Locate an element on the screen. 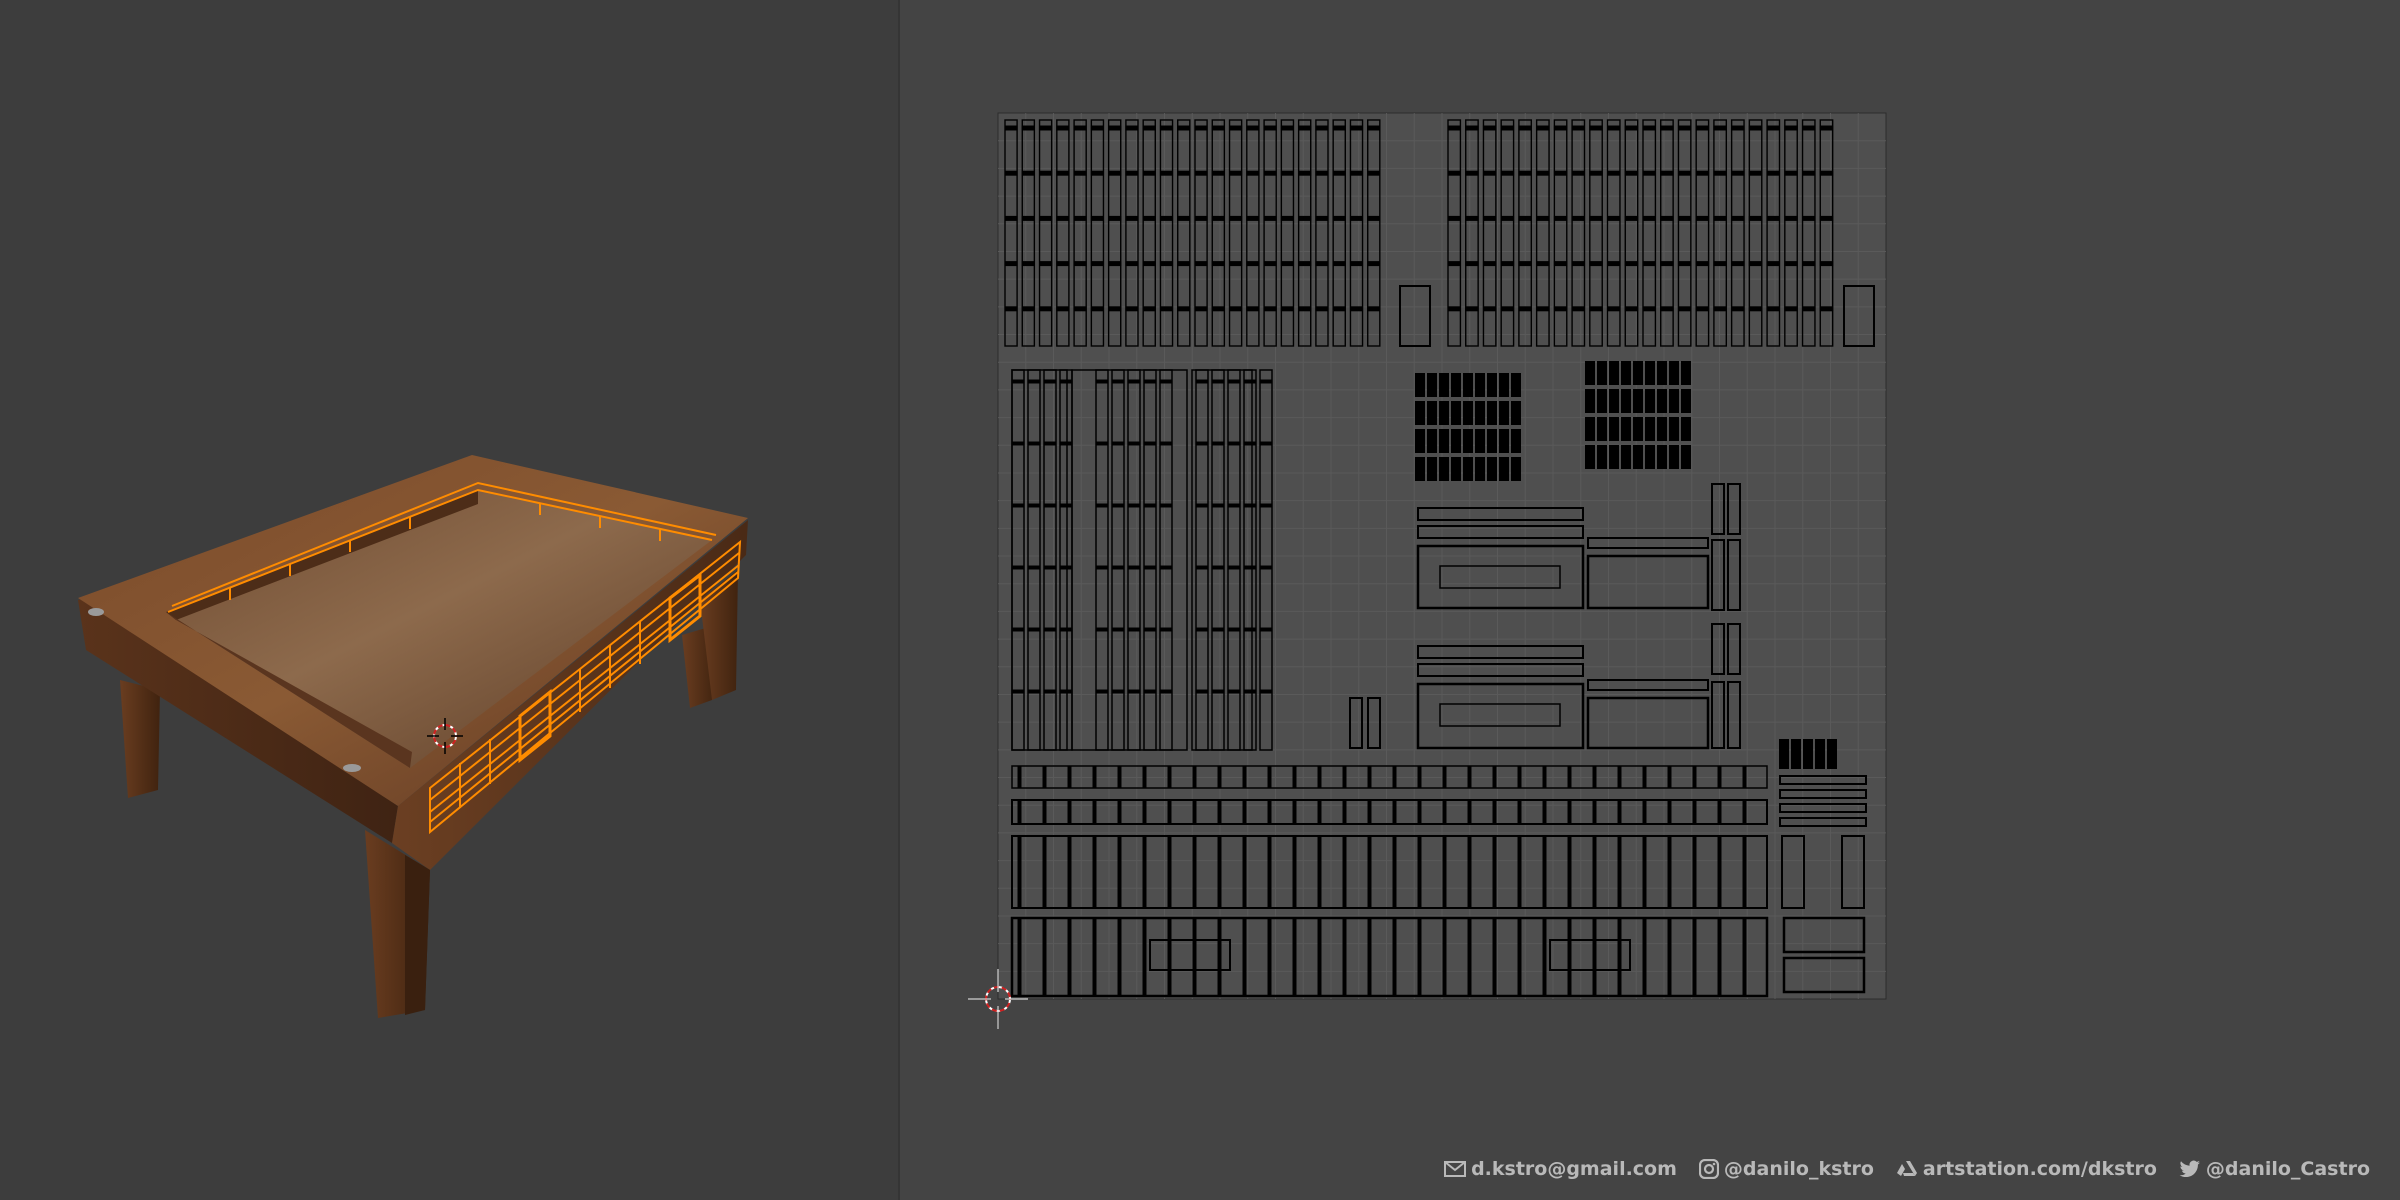 The image size is (2400, 1200). contact-twitter: @danilo_Castro is located at coordinates (2274, 1169).